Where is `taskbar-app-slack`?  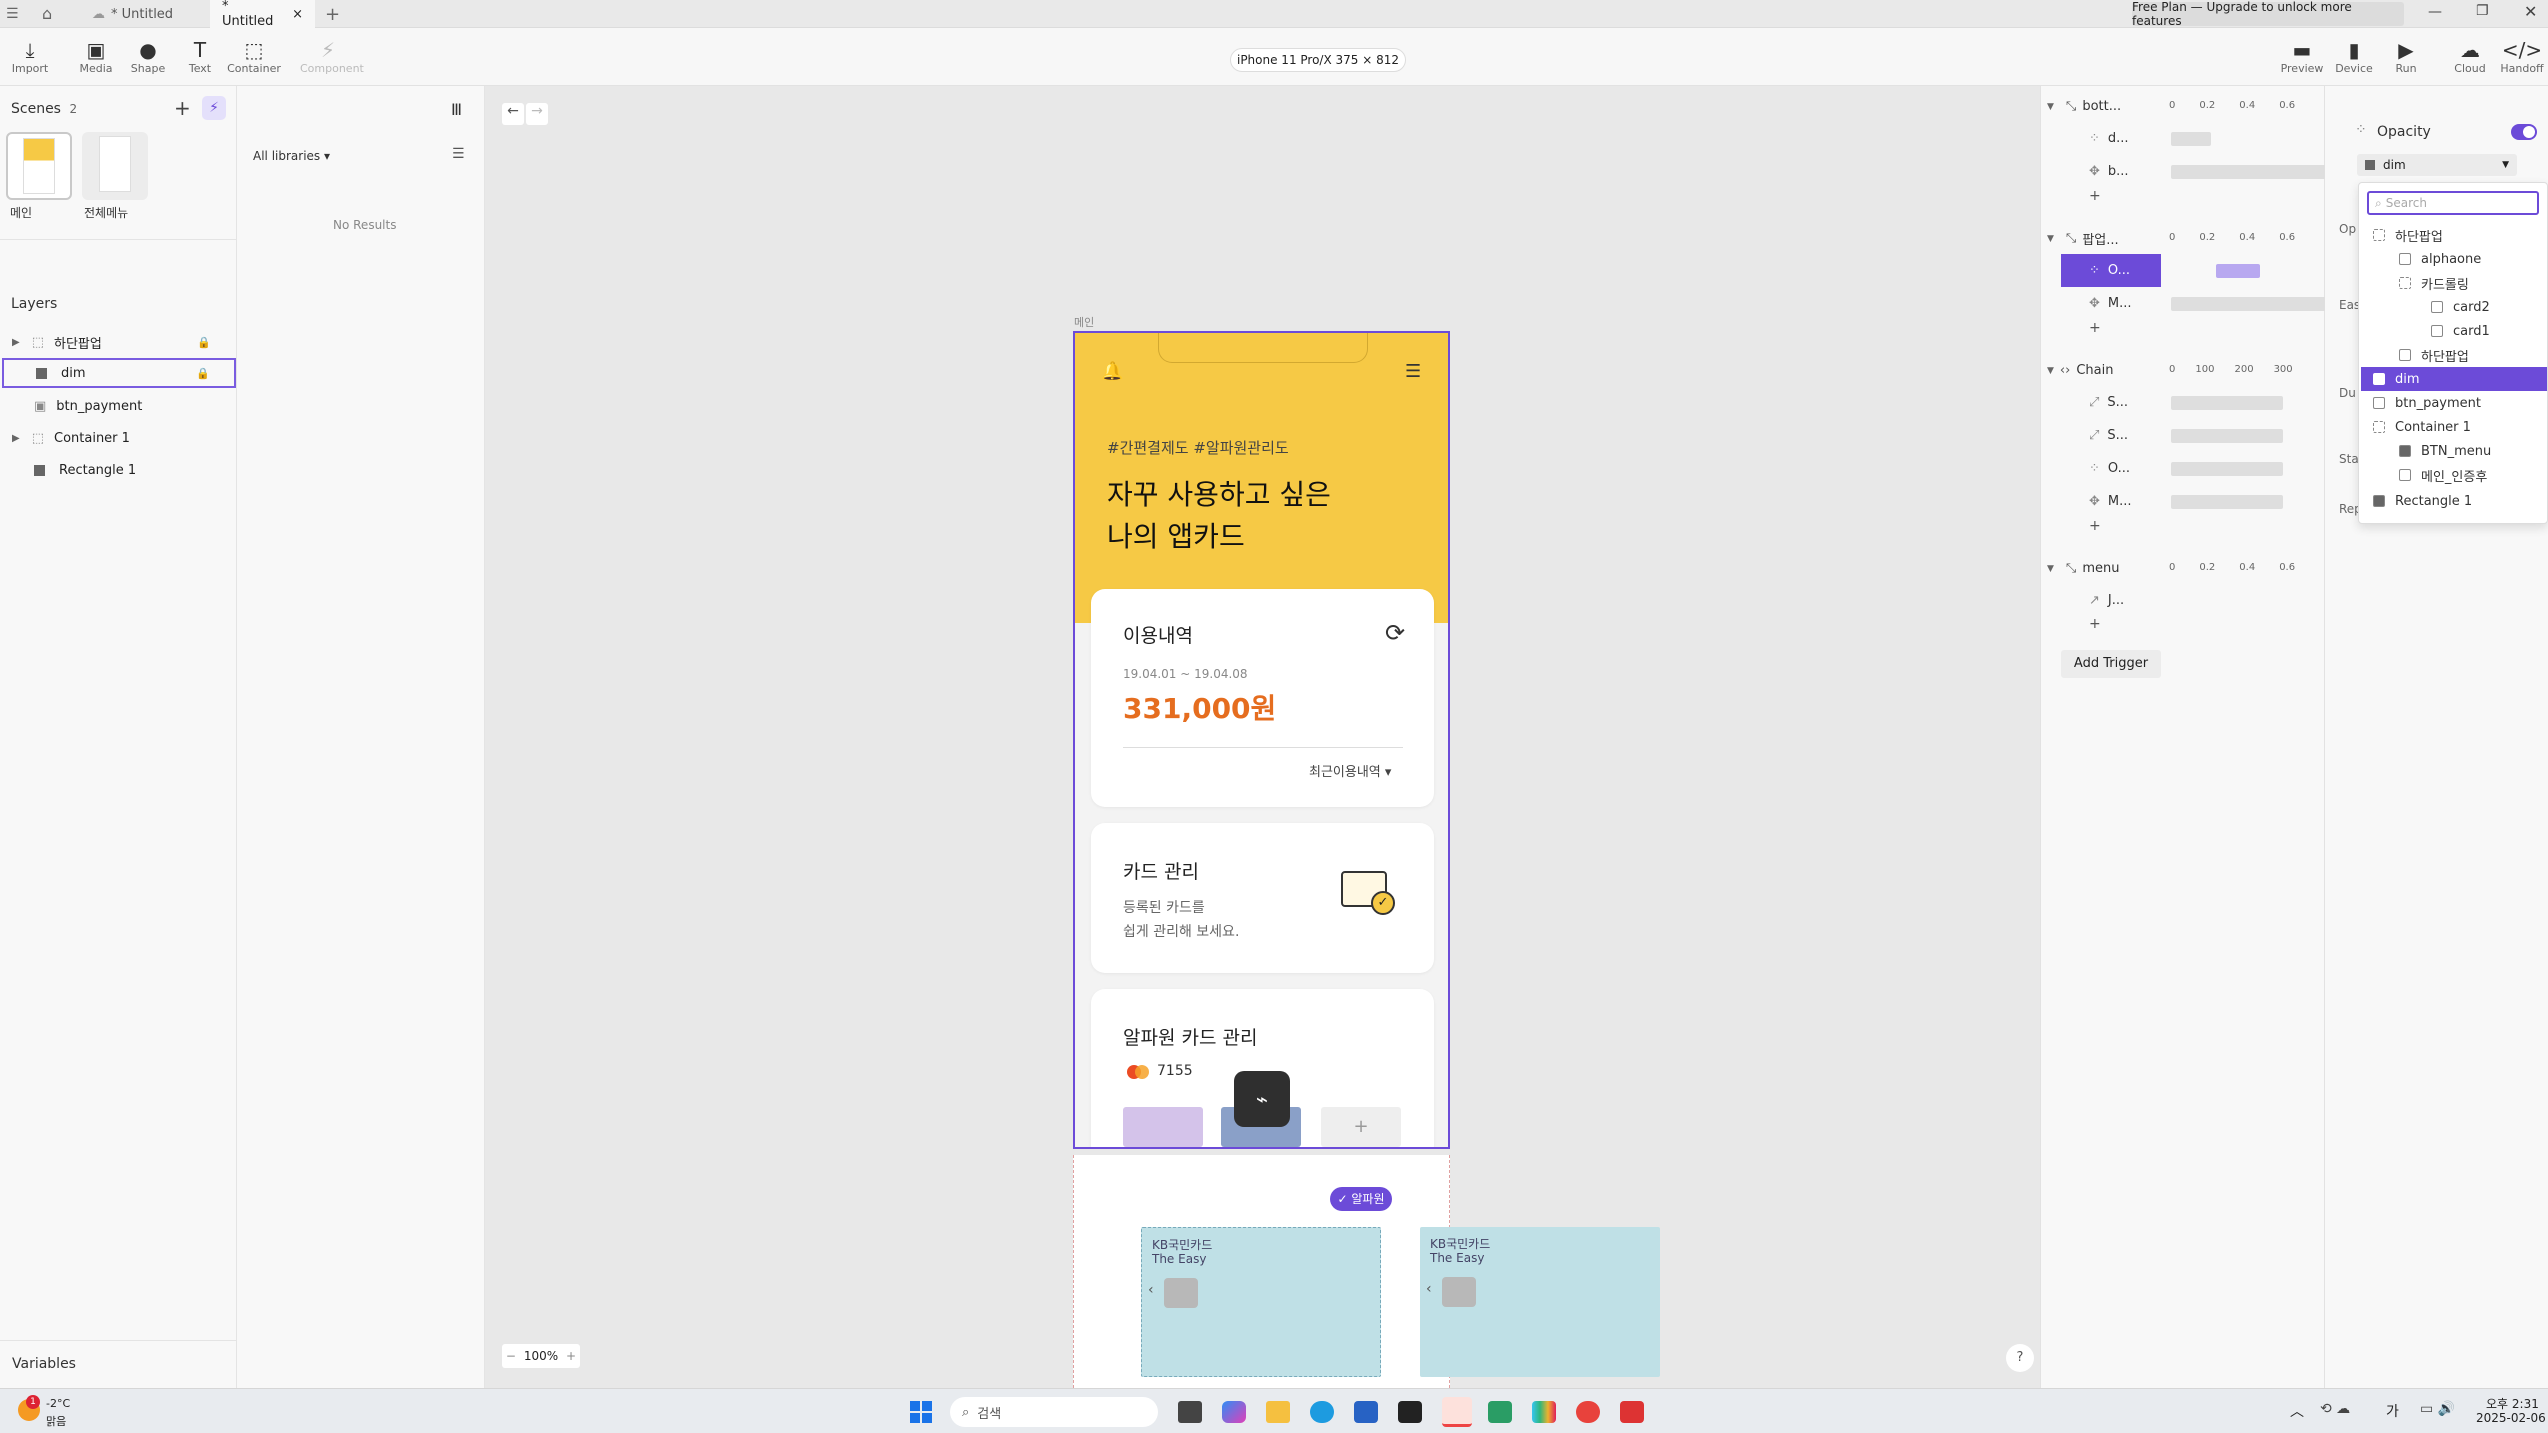 taskbar-app-slack is located at coordinates (1544, 1412).